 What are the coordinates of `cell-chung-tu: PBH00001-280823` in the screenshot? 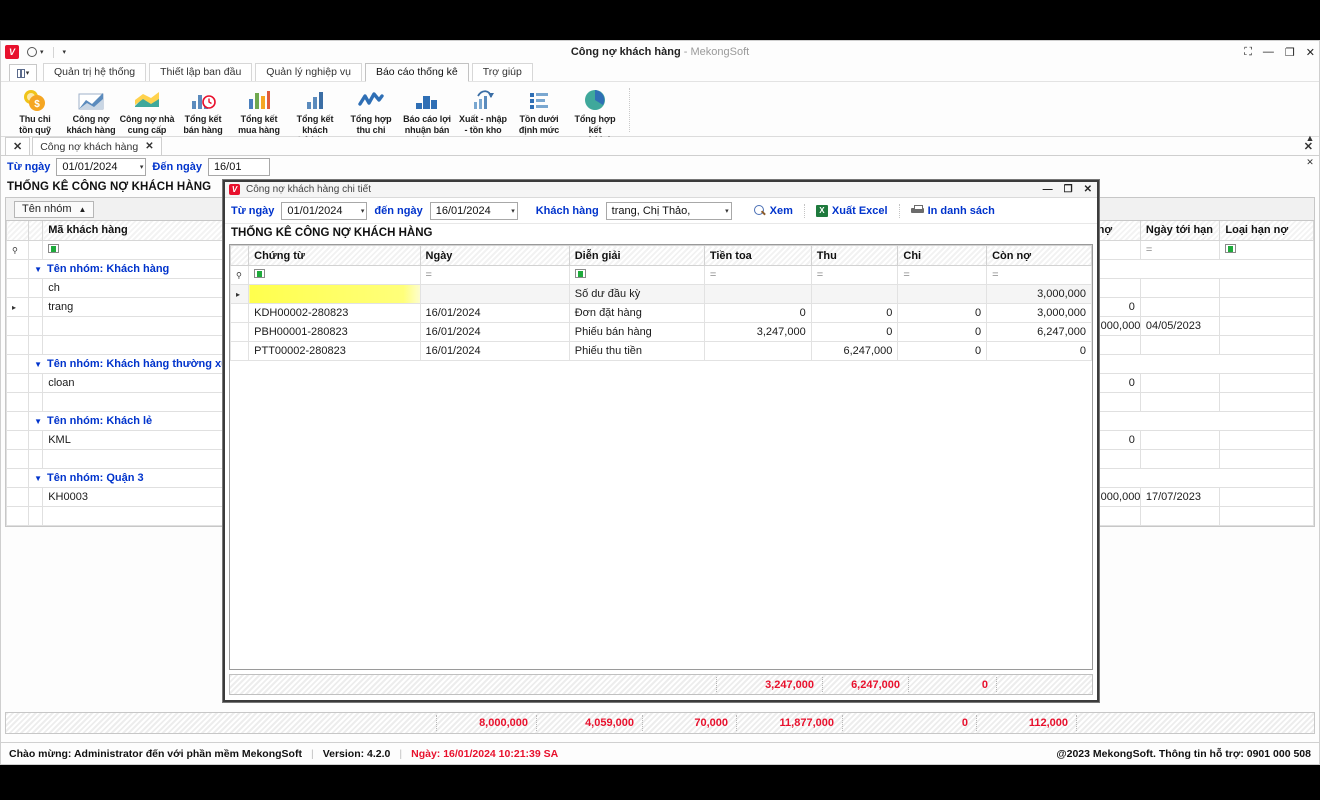 It's located at (334, 332).